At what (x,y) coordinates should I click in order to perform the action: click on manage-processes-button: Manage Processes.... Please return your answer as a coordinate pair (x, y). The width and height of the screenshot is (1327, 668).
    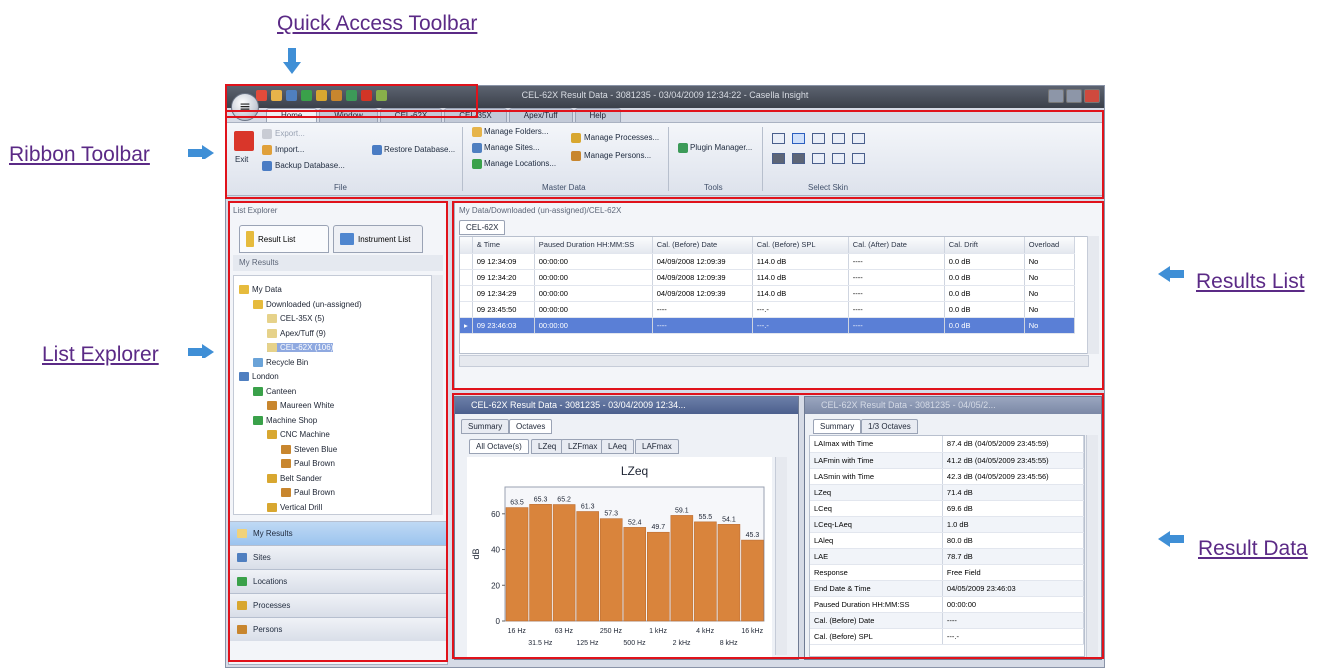
    Looking at the image, I should click on (621, 137).